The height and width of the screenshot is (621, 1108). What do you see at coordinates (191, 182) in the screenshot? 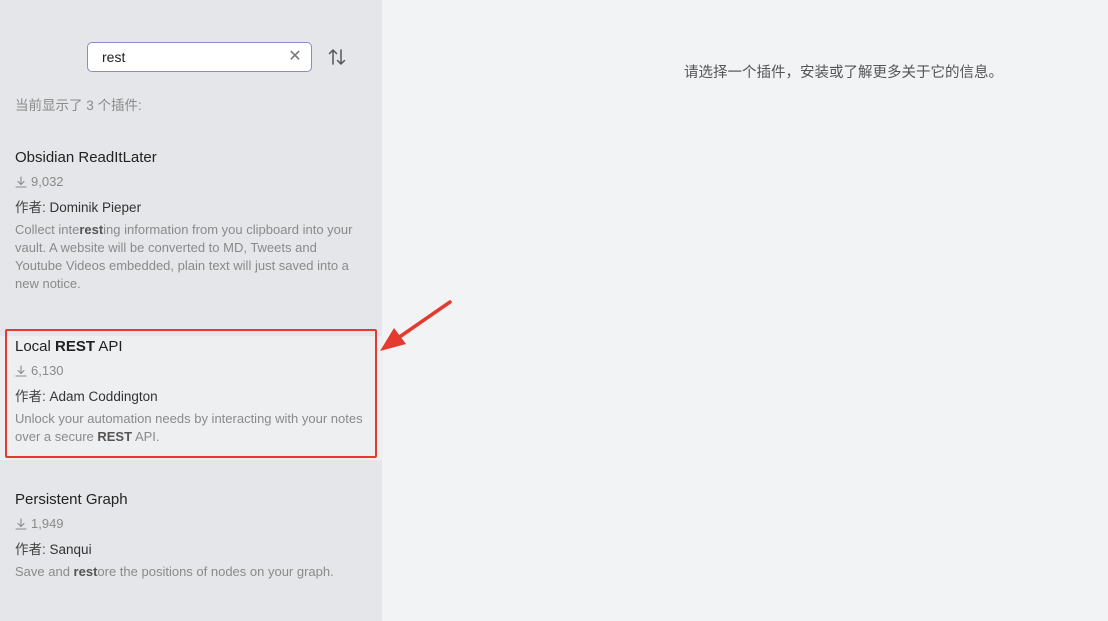
I see `download-count: 9,032` at bounding box center [191, 182].